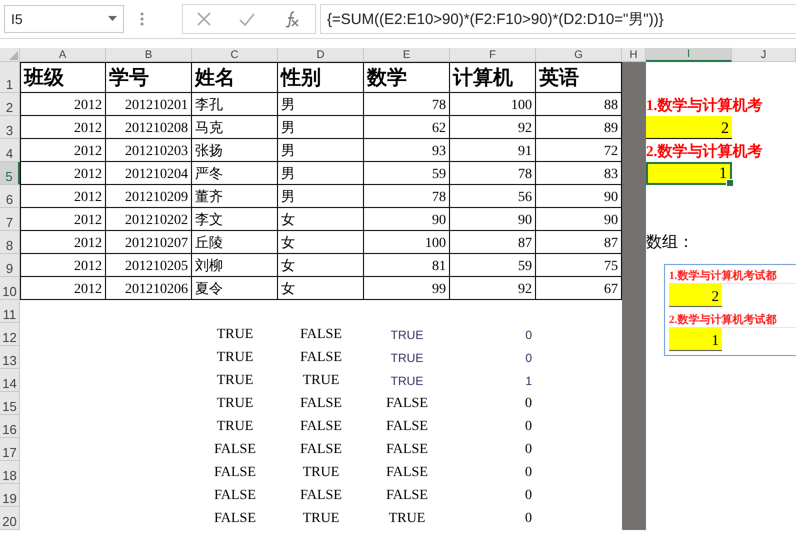 This screenshot has width=796, height=545. Describe the element at coordinates (579, 173) in the screenshot. I see `table-cell: 83` at that location.